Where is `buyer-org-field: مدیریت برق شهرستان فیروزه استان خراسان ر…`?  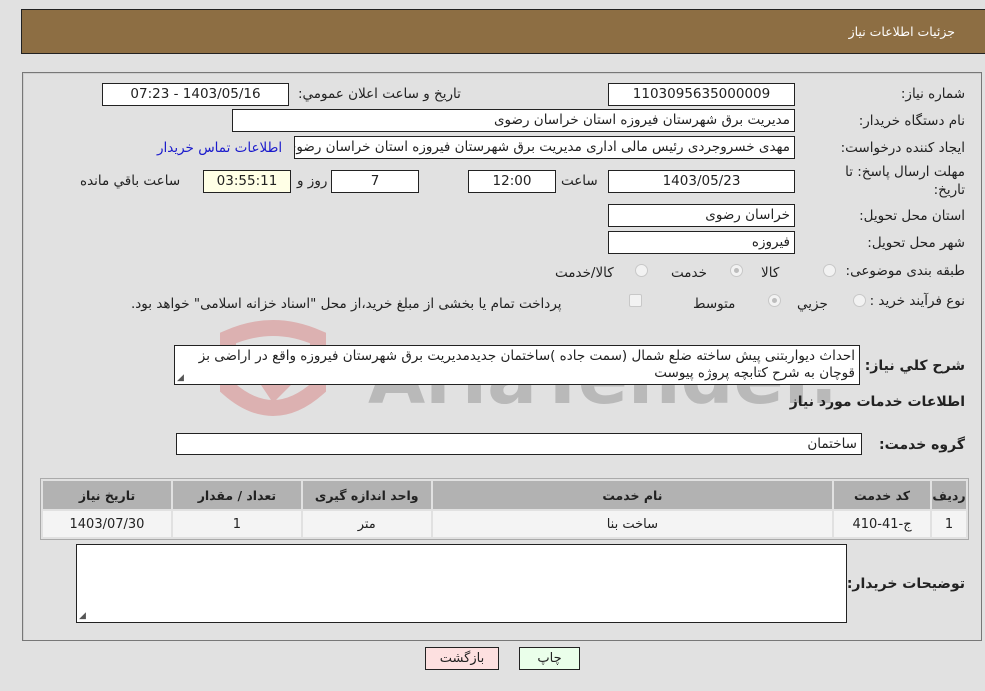 buyer-org-field: مدیریت برق شهرستان فیروزه استان خراسان ر… is located at coordinates (513, 120).